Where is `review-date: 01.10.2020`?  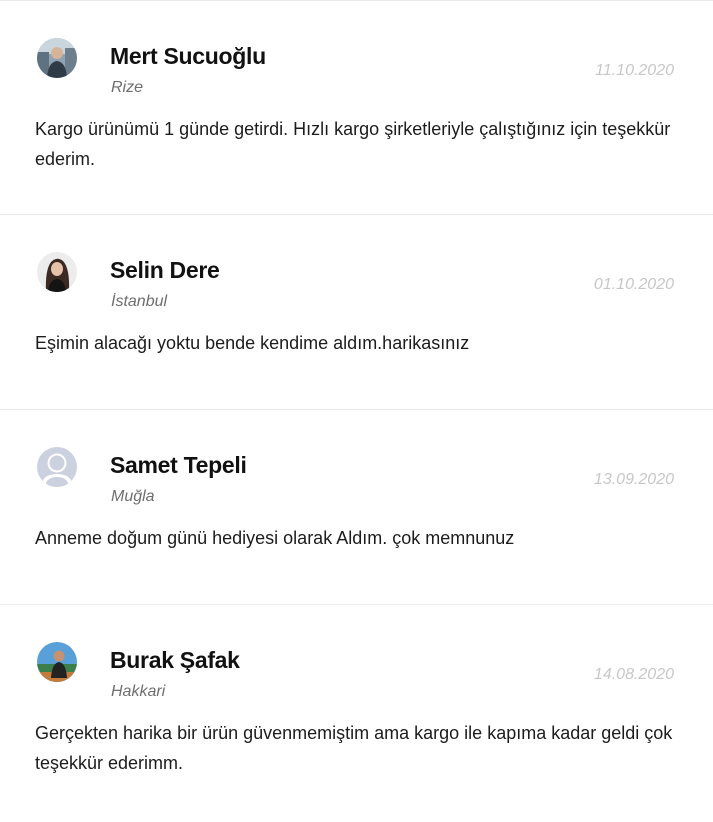
review-date: 01.10.2020 is located at coordinates (633, 284).